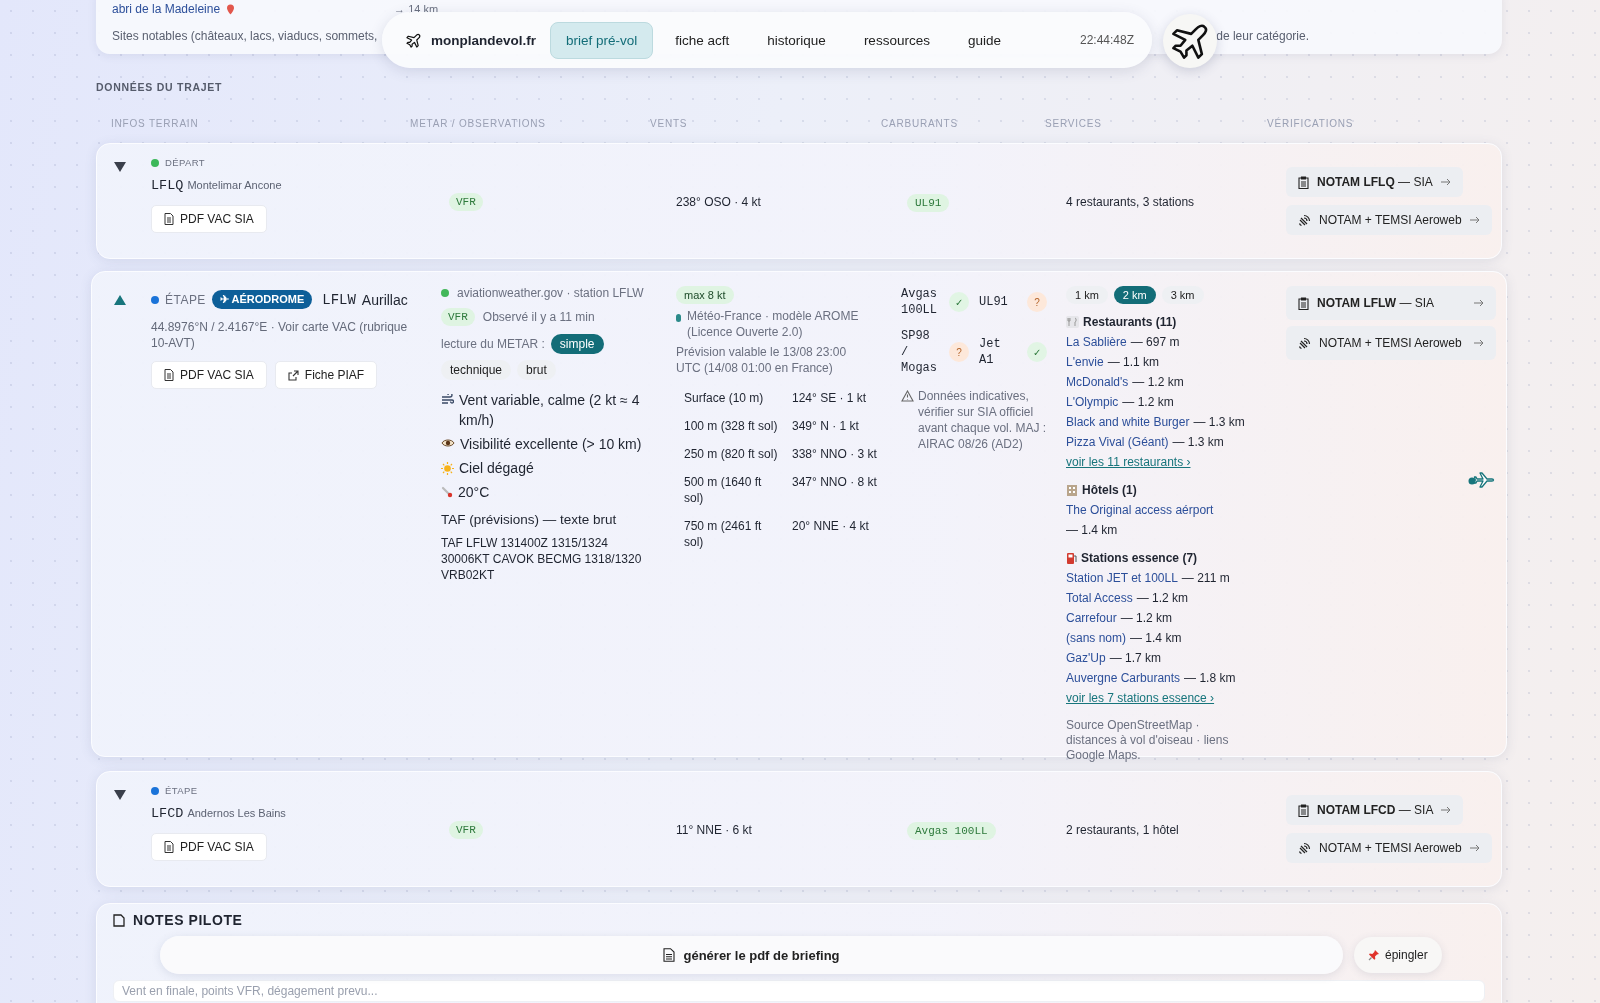 The width and height of the screenshot is (1600, 1003). What do you see at coordinates (1106, 40) in the screenshot?
I see `clock-text: 22:44:48Z` at bounding box center [1106, 40].